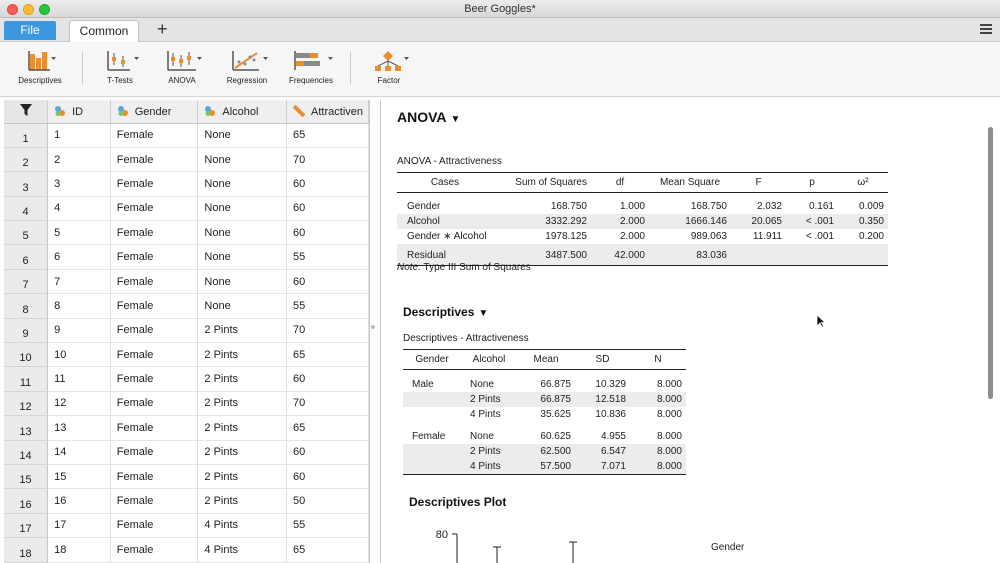  What do you see at coordinates (26, 112) in the screenshot?
I see `filter-header` at bounding box center [26, 112].